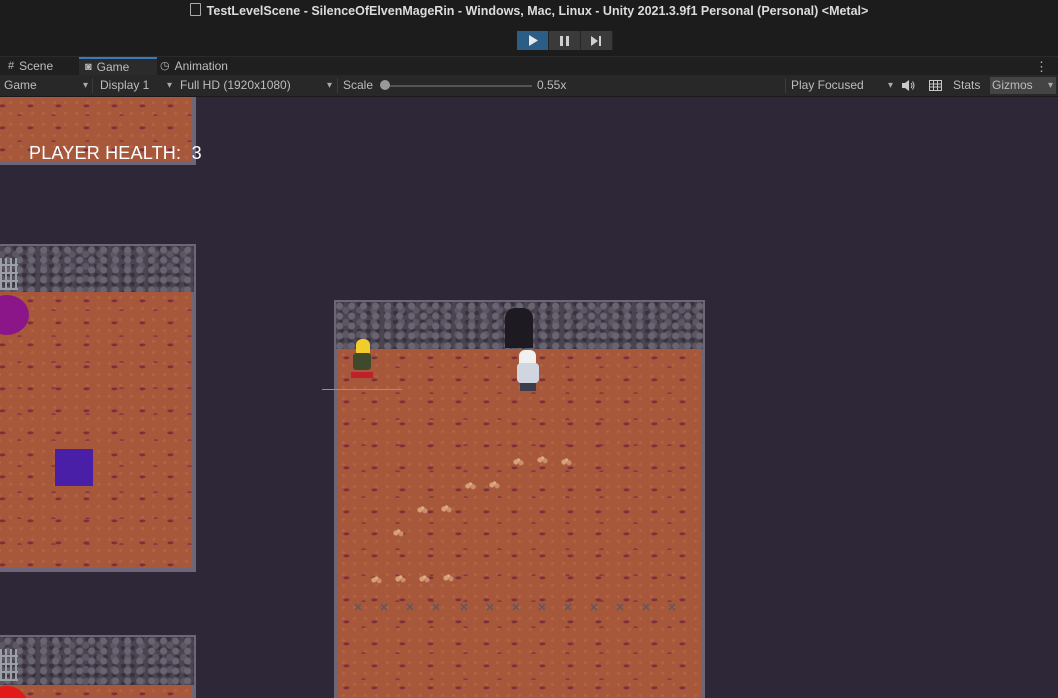  I want to click on pause-icon, so click(564, 40).